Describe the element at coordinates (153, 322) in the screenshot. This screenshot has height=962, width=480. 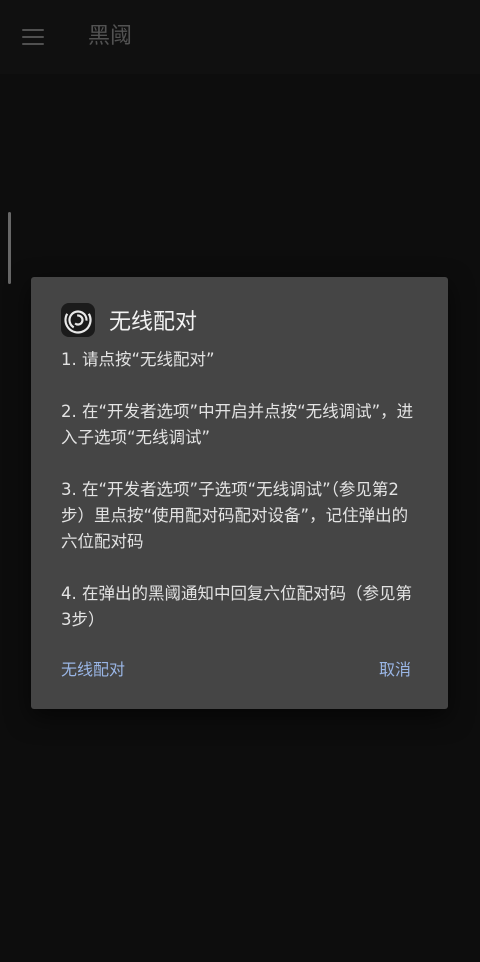
I see `dialog-title: 无线配对` at that location.